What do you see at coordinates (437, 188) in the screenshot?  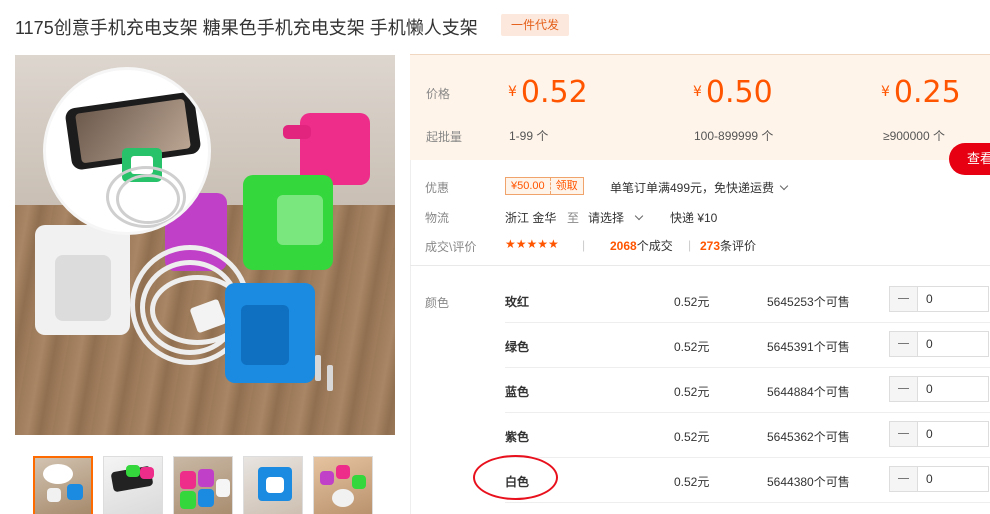 I see `promo-label: 优惠` at bounding box center [437, 188].